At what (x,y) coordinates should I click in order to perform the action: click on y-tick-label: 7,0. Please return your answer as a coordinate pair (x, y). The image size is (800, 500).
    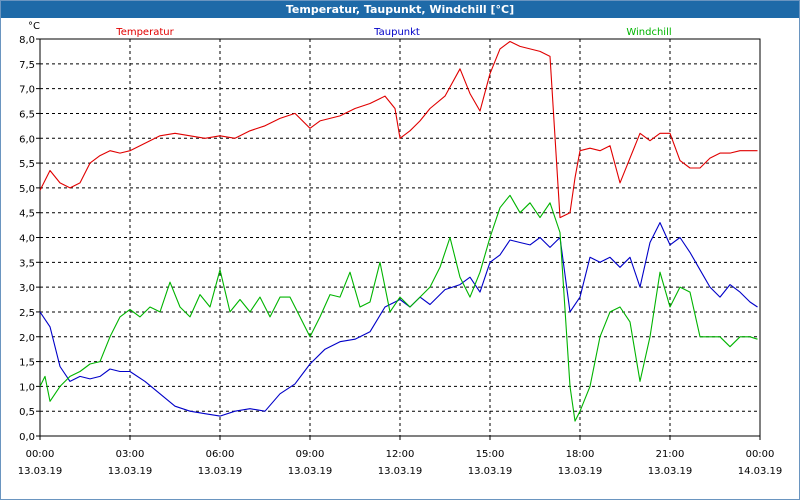
    Looking at the image, I should click on (27, 90).